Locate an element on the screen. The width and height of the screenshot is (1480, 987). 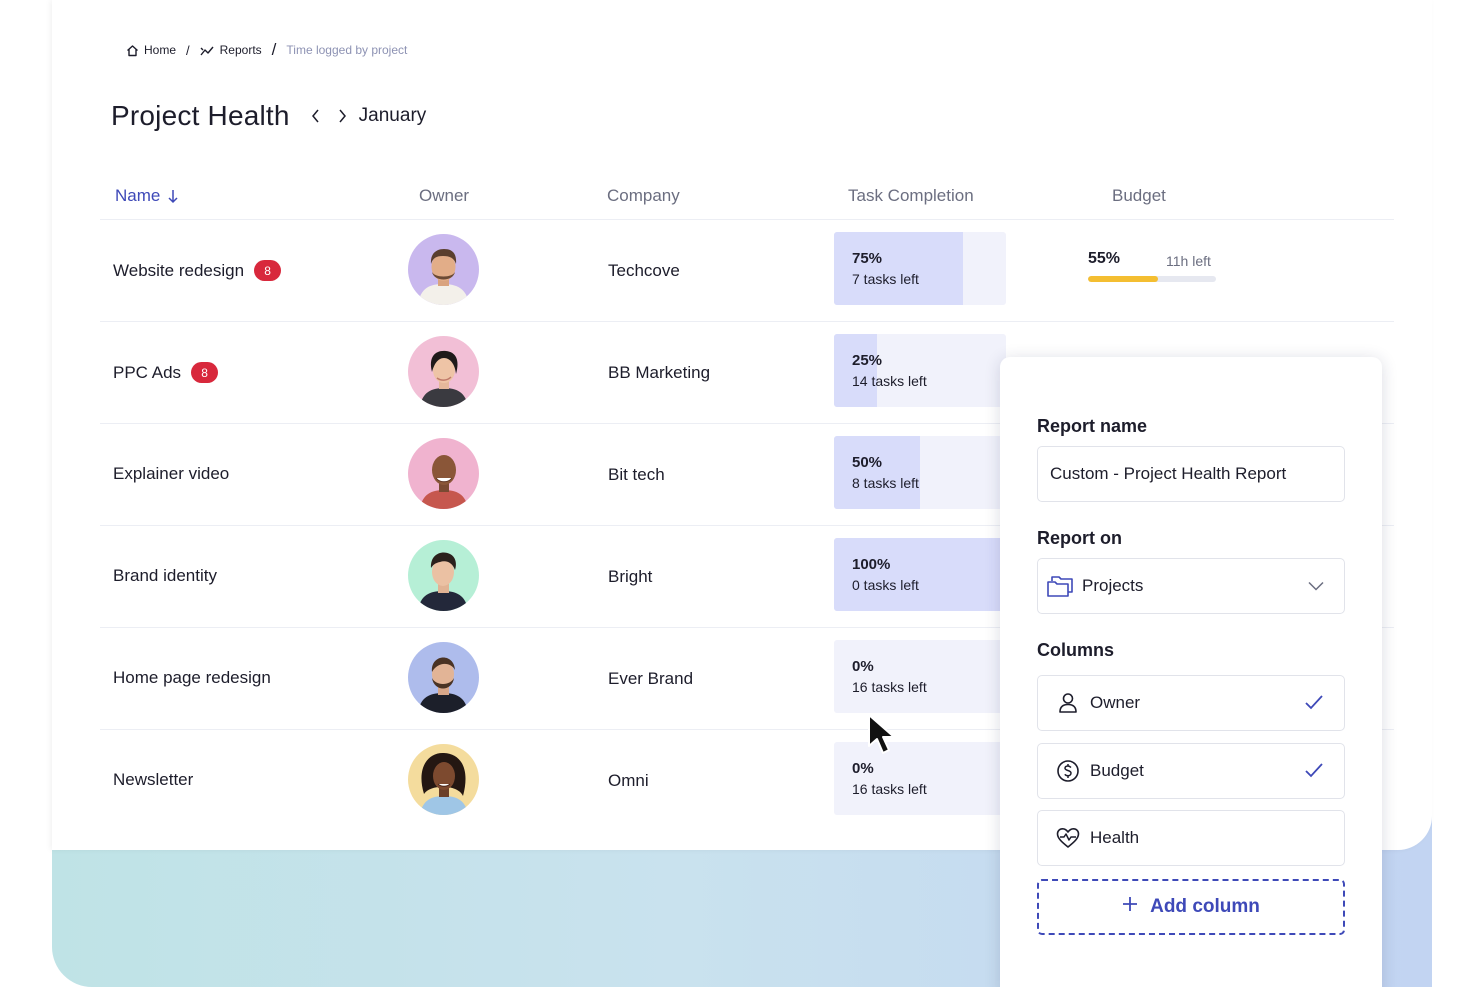
task-completion-bar: 50% 8 tasks left is located at coordinates (920, 472).